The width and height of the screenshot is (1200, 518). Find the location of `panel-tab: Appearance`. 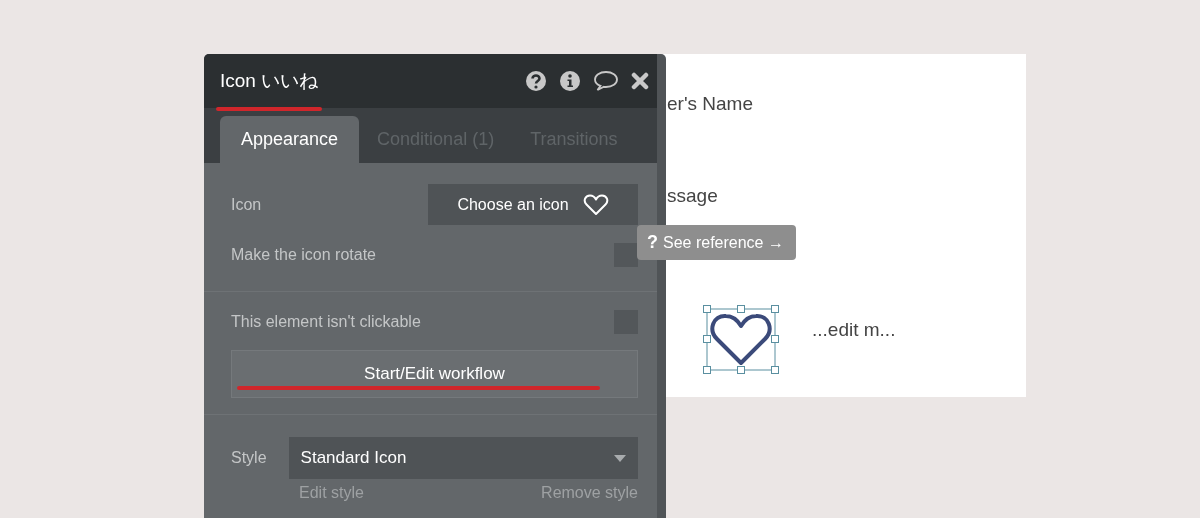

panel-tab: Appearance is located at coordinates (290, 139).